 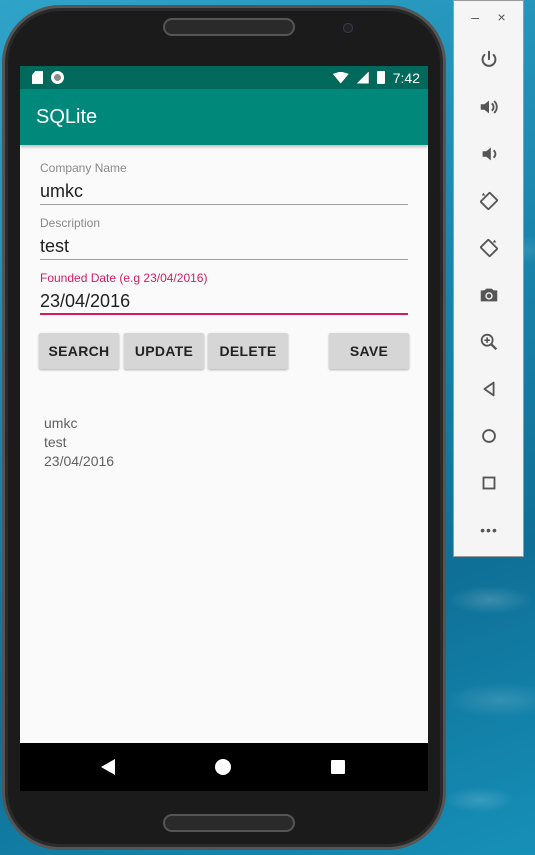 I want to click on close-button: ×, so click(x=502, y=19).